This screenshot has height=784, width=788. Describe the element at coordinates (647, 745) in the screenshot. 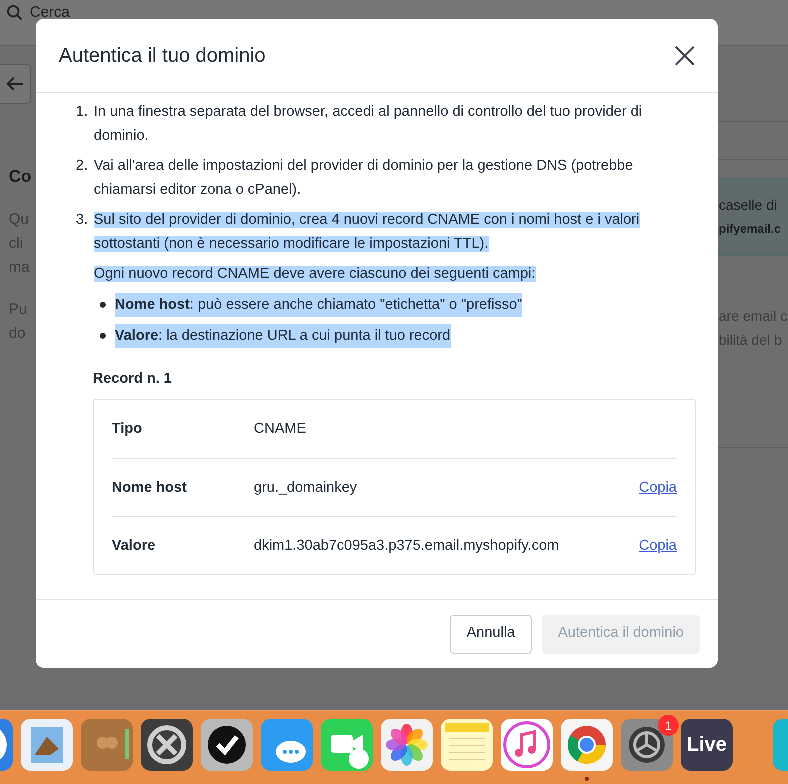

I see `gear-app-icon` at that location.